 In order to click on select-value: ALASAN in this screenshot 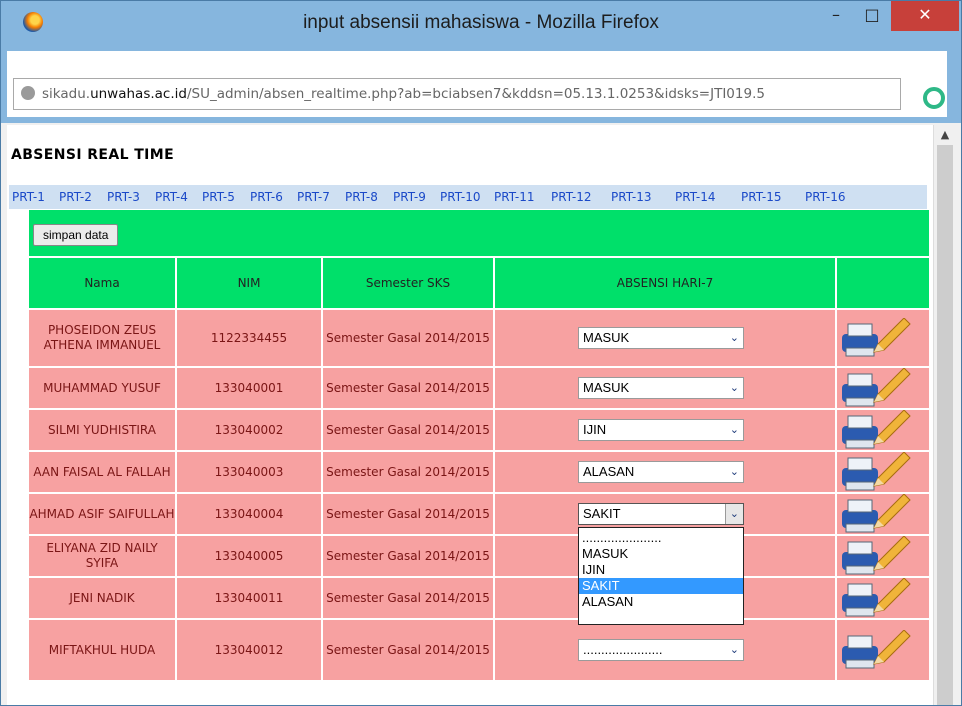, I will do `click(609, 471)`.